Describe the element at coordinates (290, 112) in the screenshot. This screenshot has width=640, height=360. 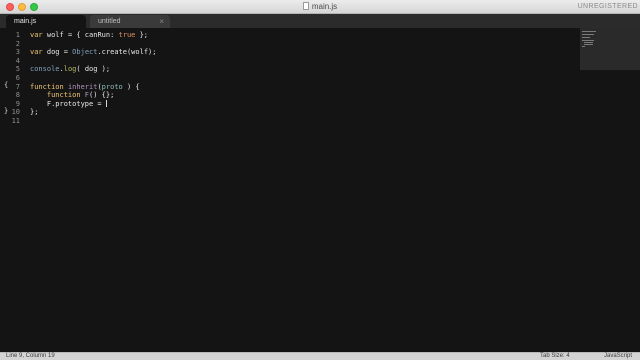
I see `code-line: 10};` at that location.